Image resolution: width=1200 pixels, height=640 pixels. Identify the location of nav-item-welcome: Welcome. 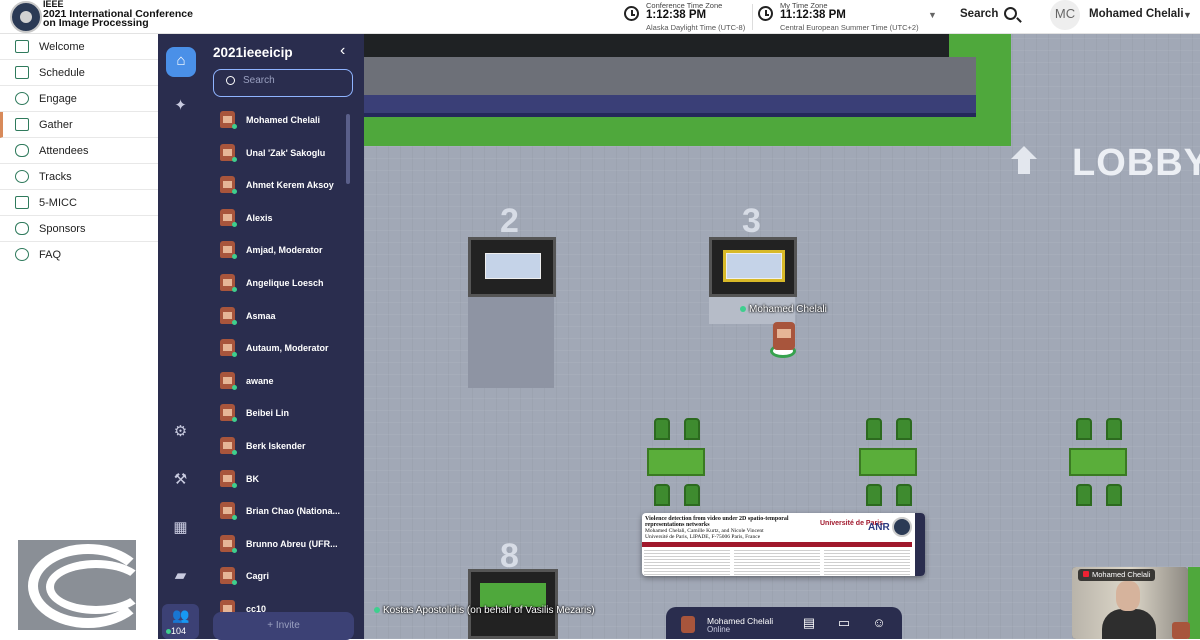
(79, 47).